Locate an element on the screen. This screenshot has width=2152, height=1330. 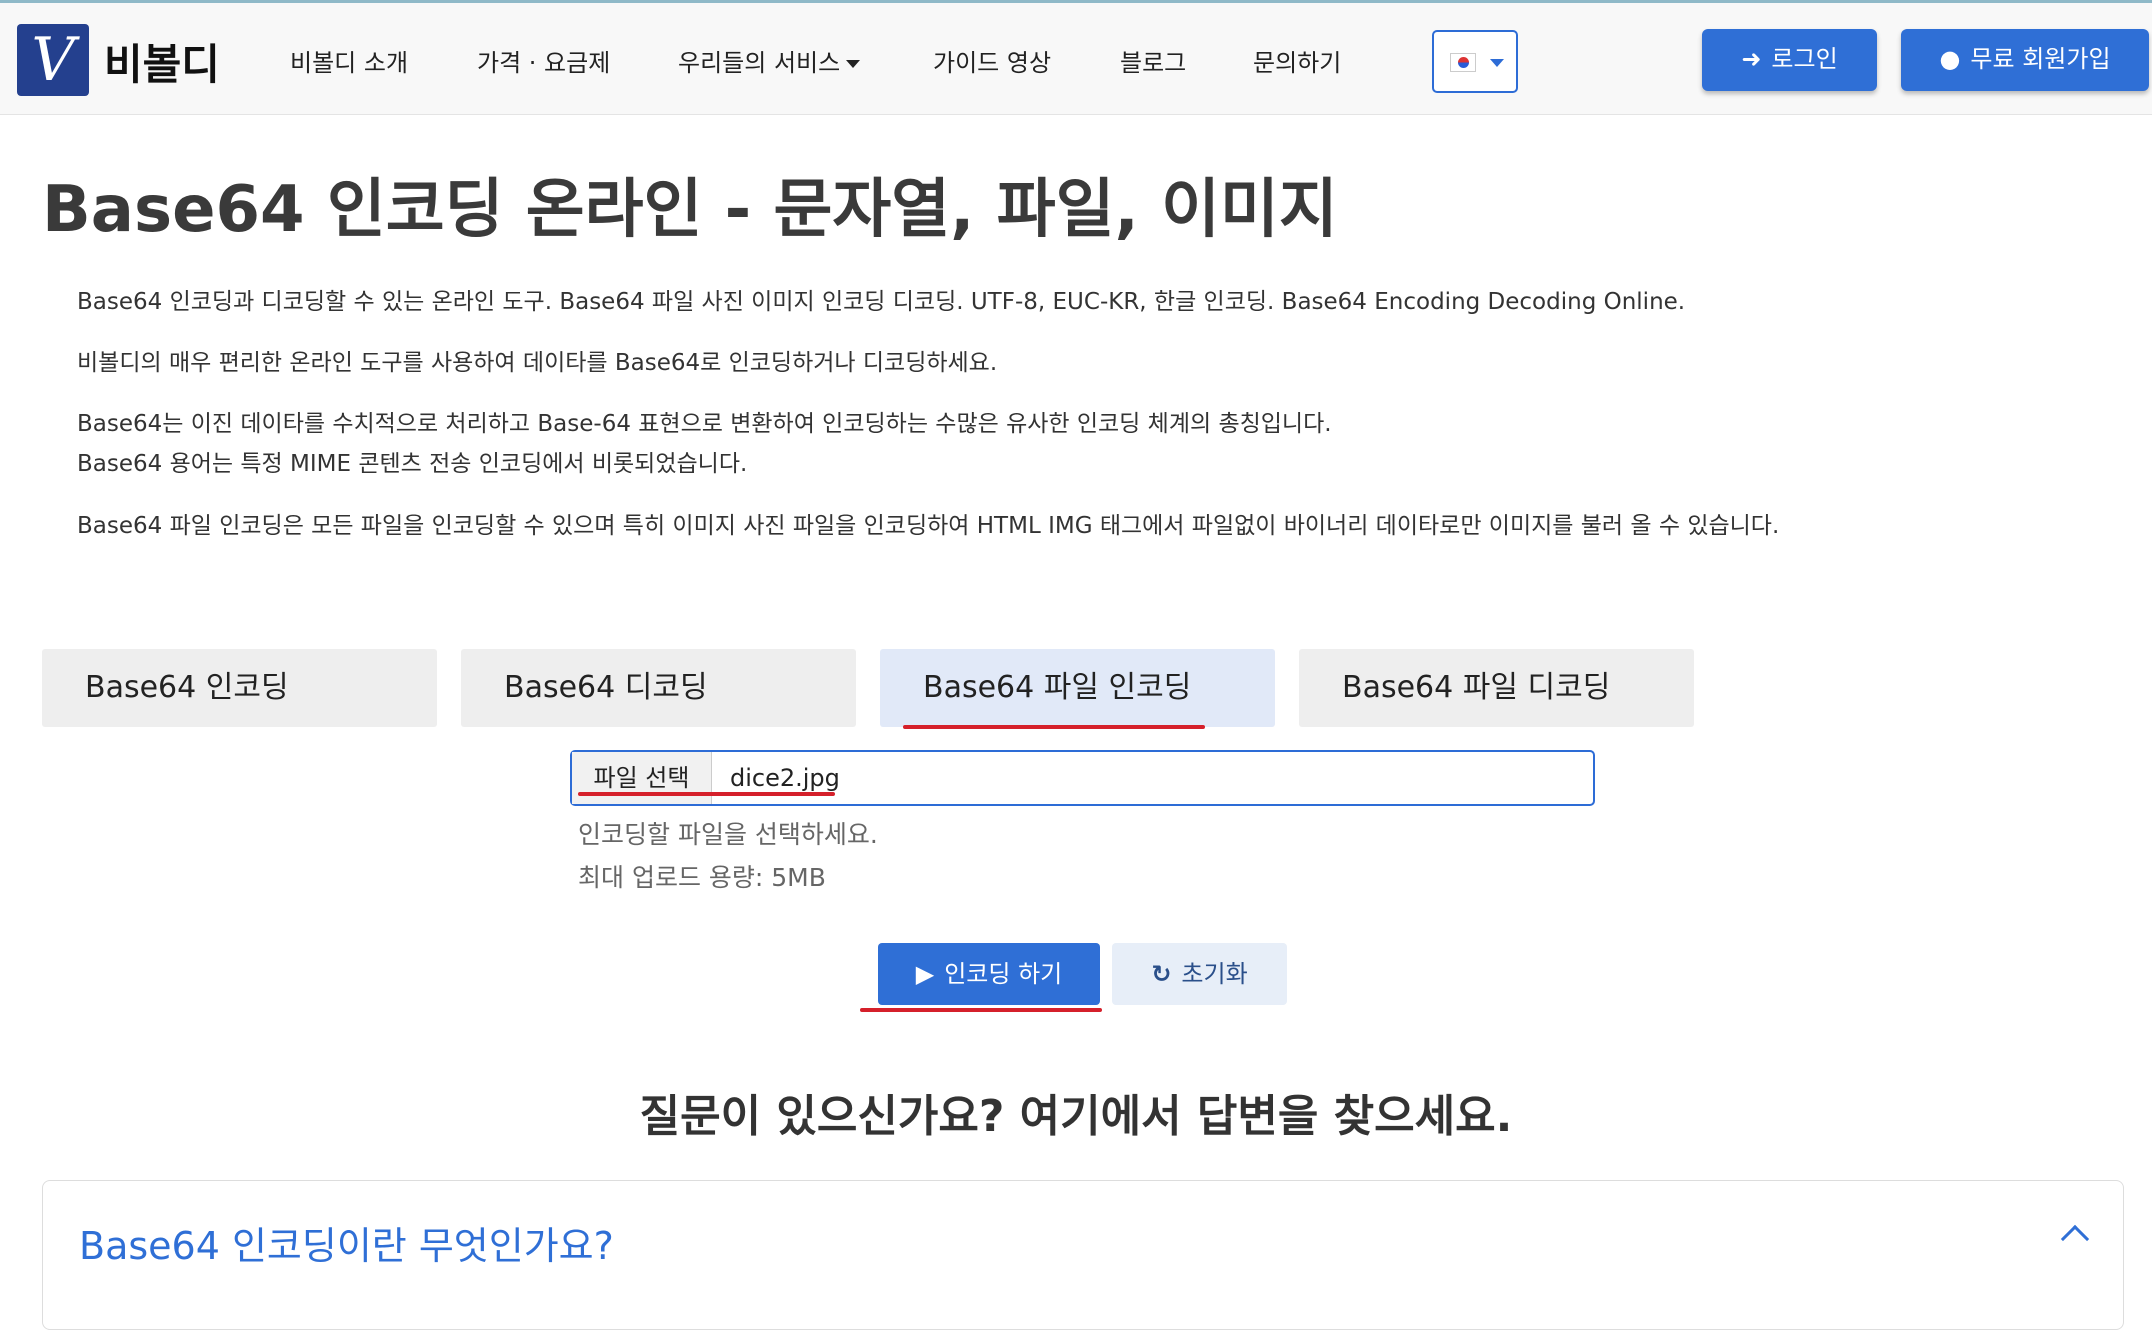
logo-icon: V is located at coordinates (53, 60).